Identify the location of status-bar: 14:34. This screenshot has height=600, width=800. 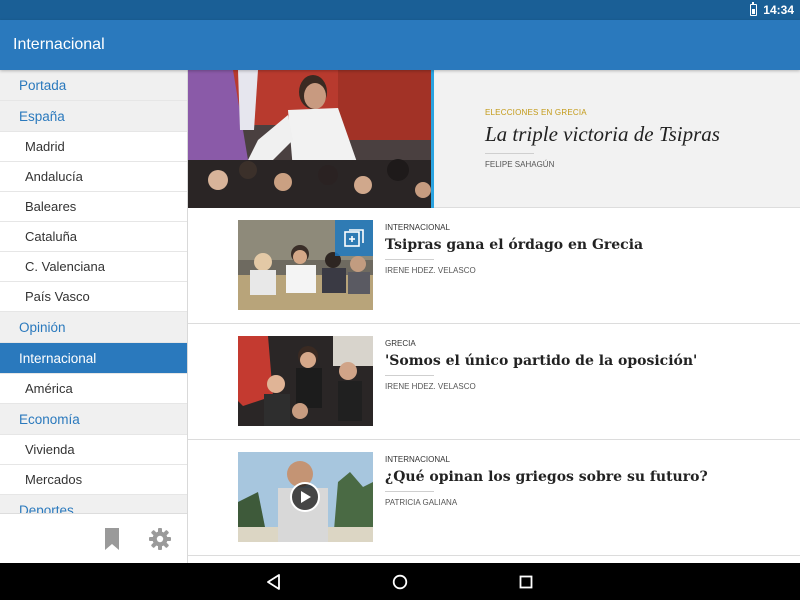
(400, 10).